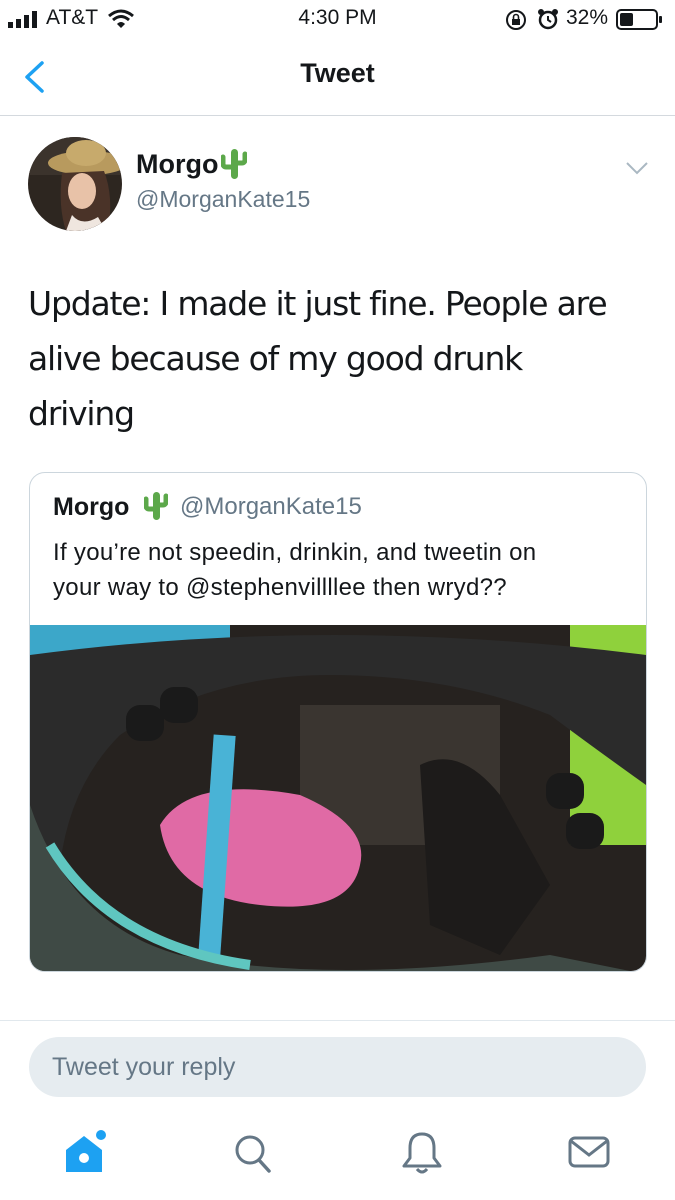 This screenshot has width=675, height=1200. I want to click on search-icon, so click(253, 1153).